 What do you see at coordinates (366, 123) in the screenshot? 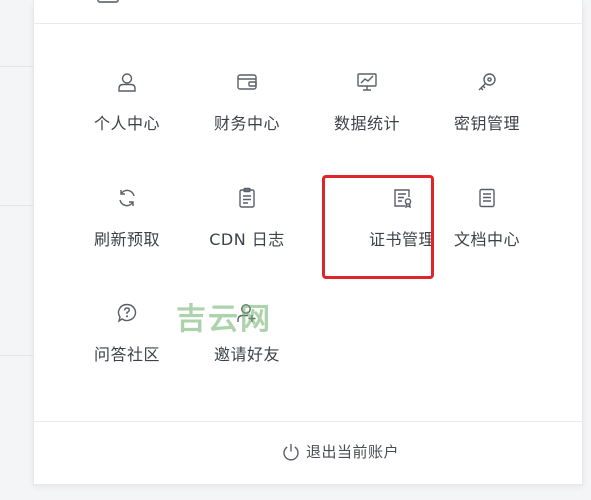
I see `menu-item-label: 数据统计` at bounding box center [366, 123].